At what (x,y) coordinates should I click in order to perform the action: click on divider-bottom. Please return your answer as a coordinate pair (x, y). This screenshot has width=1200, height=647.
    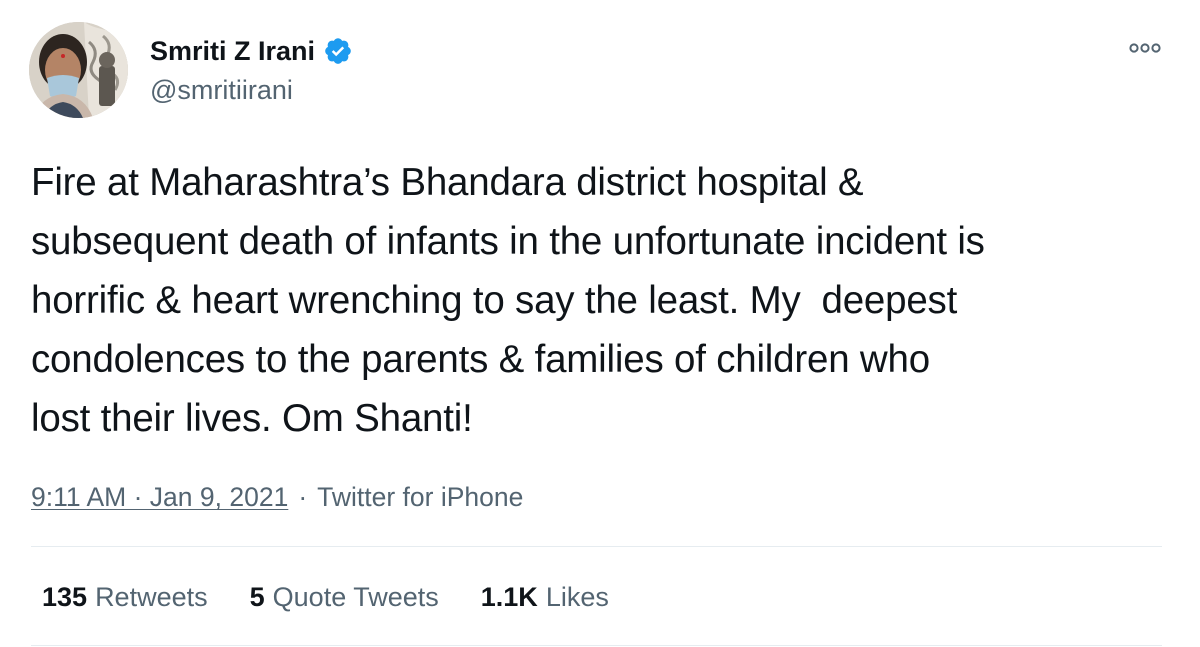
    Looking at the image, I should click on (596, 645).